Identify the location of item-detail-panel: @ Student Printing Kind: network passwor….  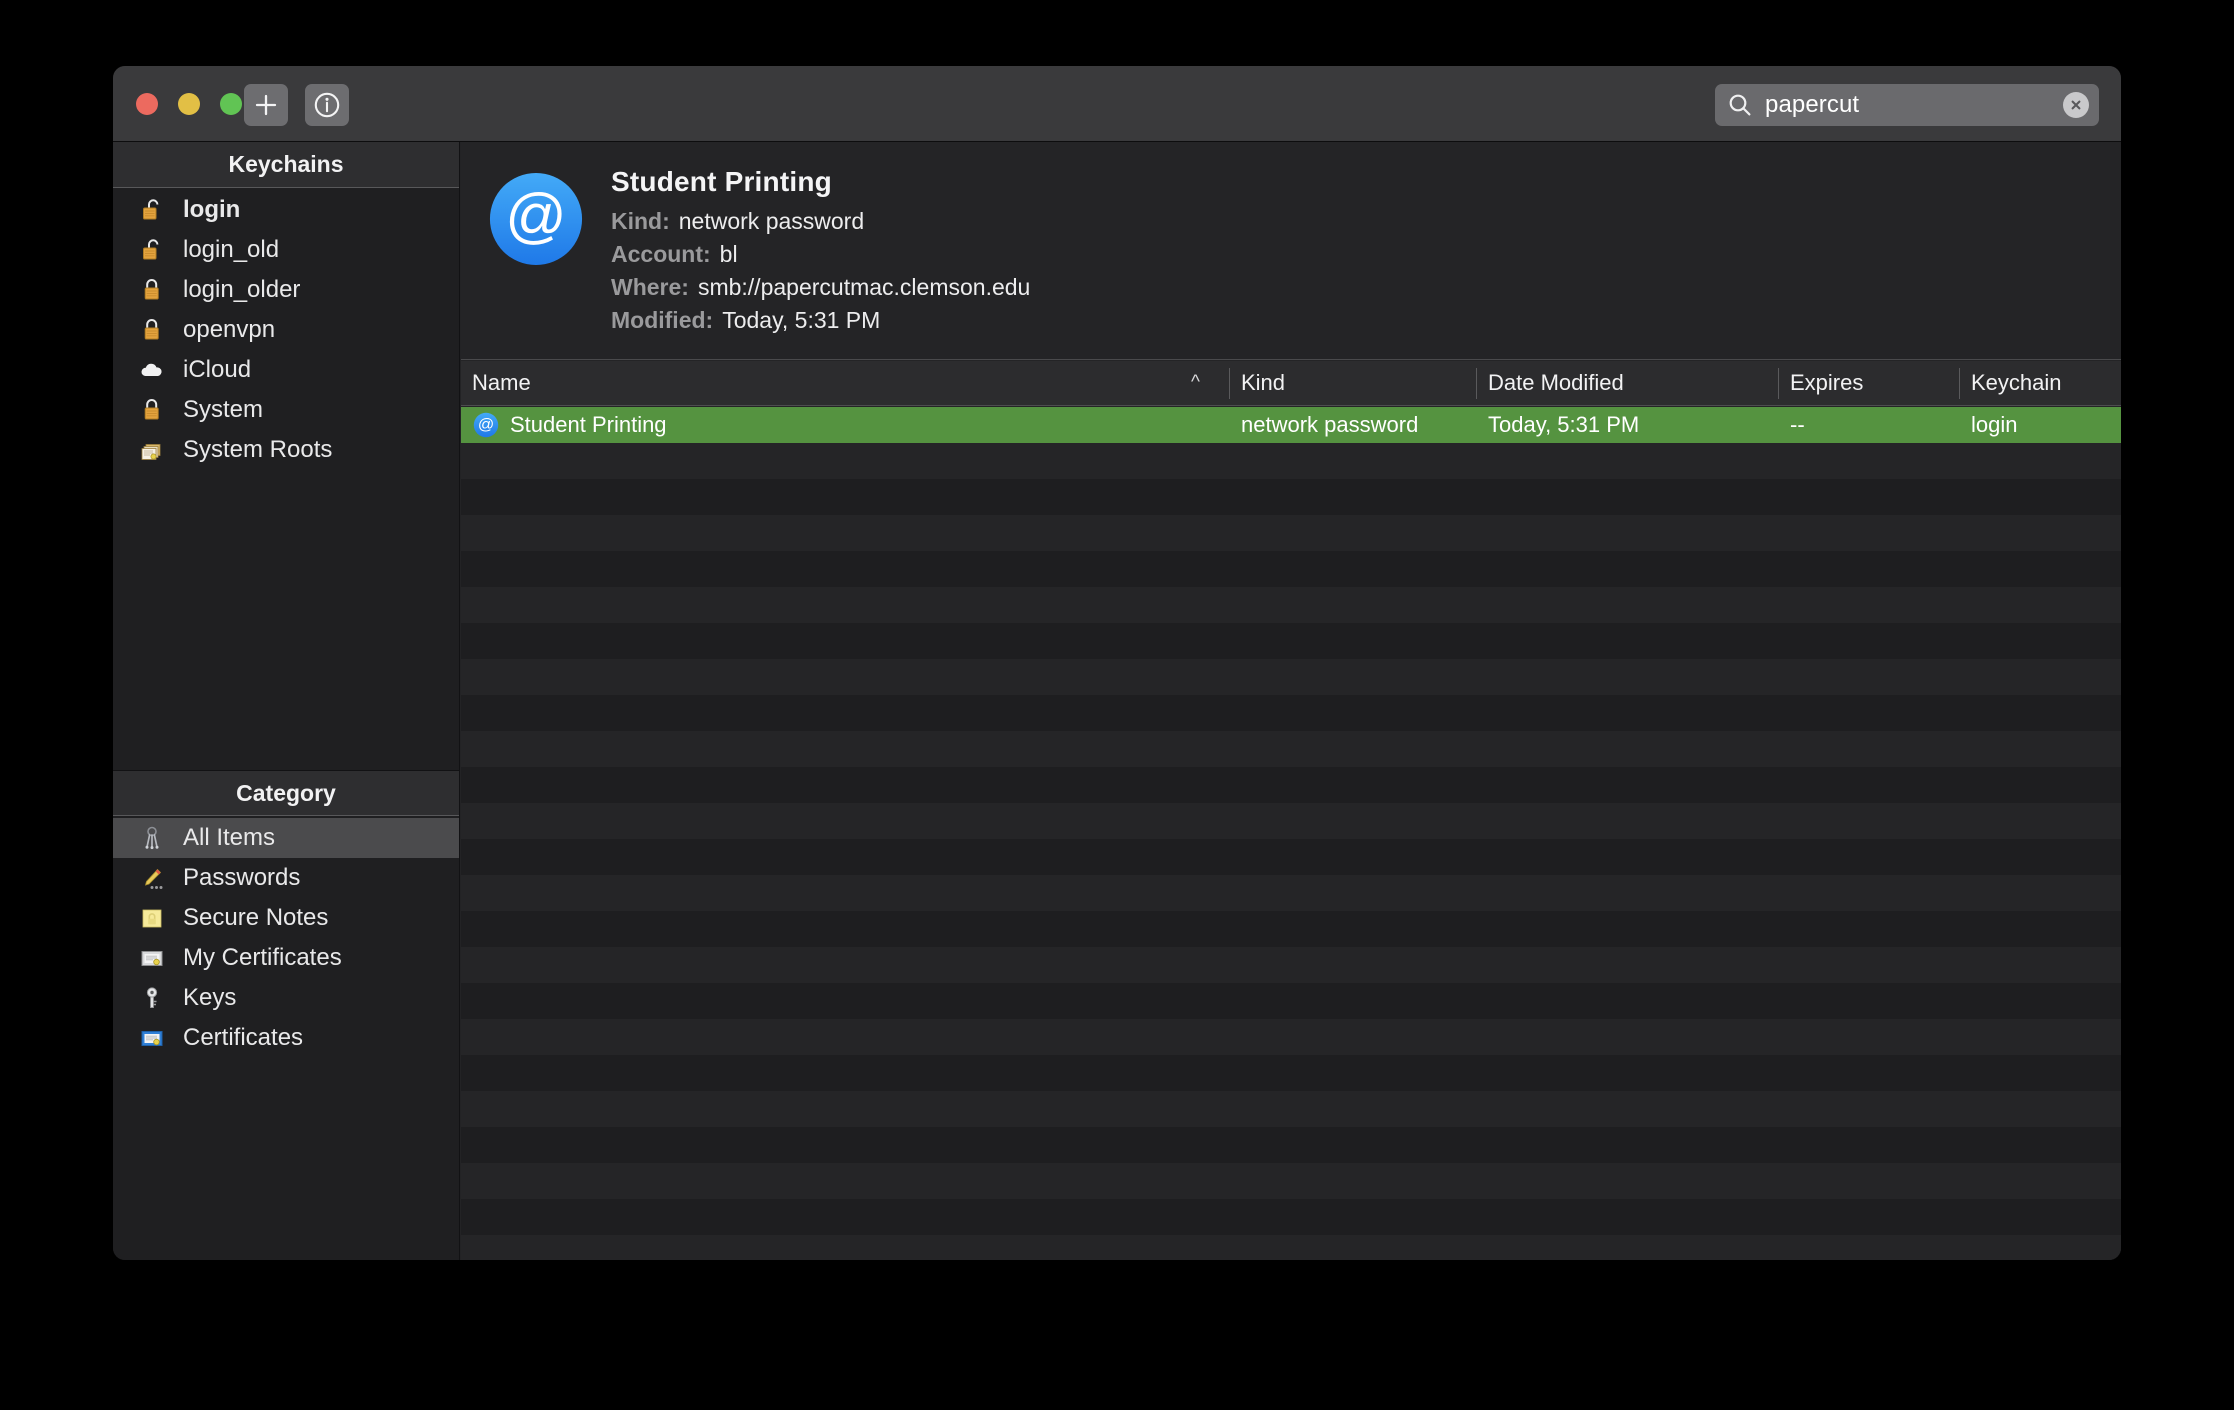
(1291, 251).